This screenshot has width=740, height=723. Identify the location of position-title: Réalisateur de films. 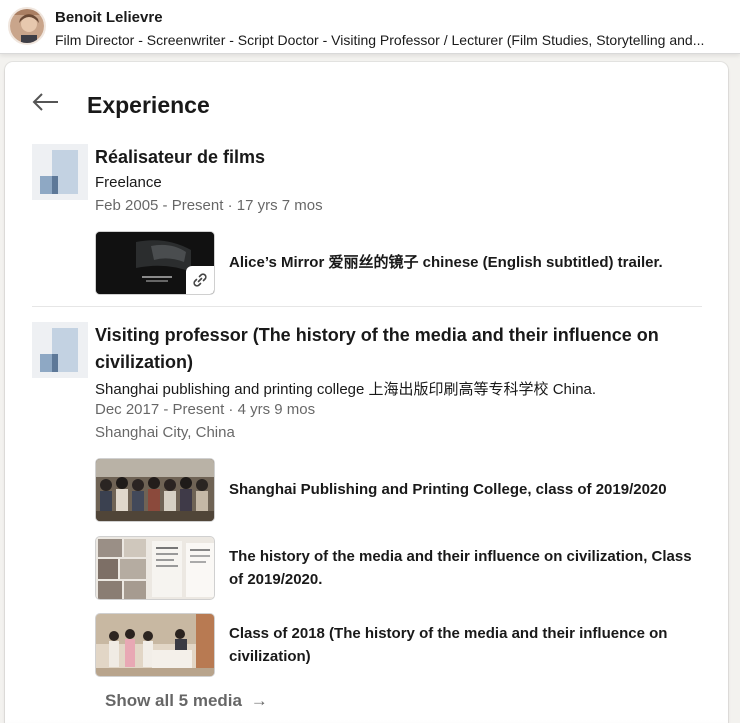
(180, 157).